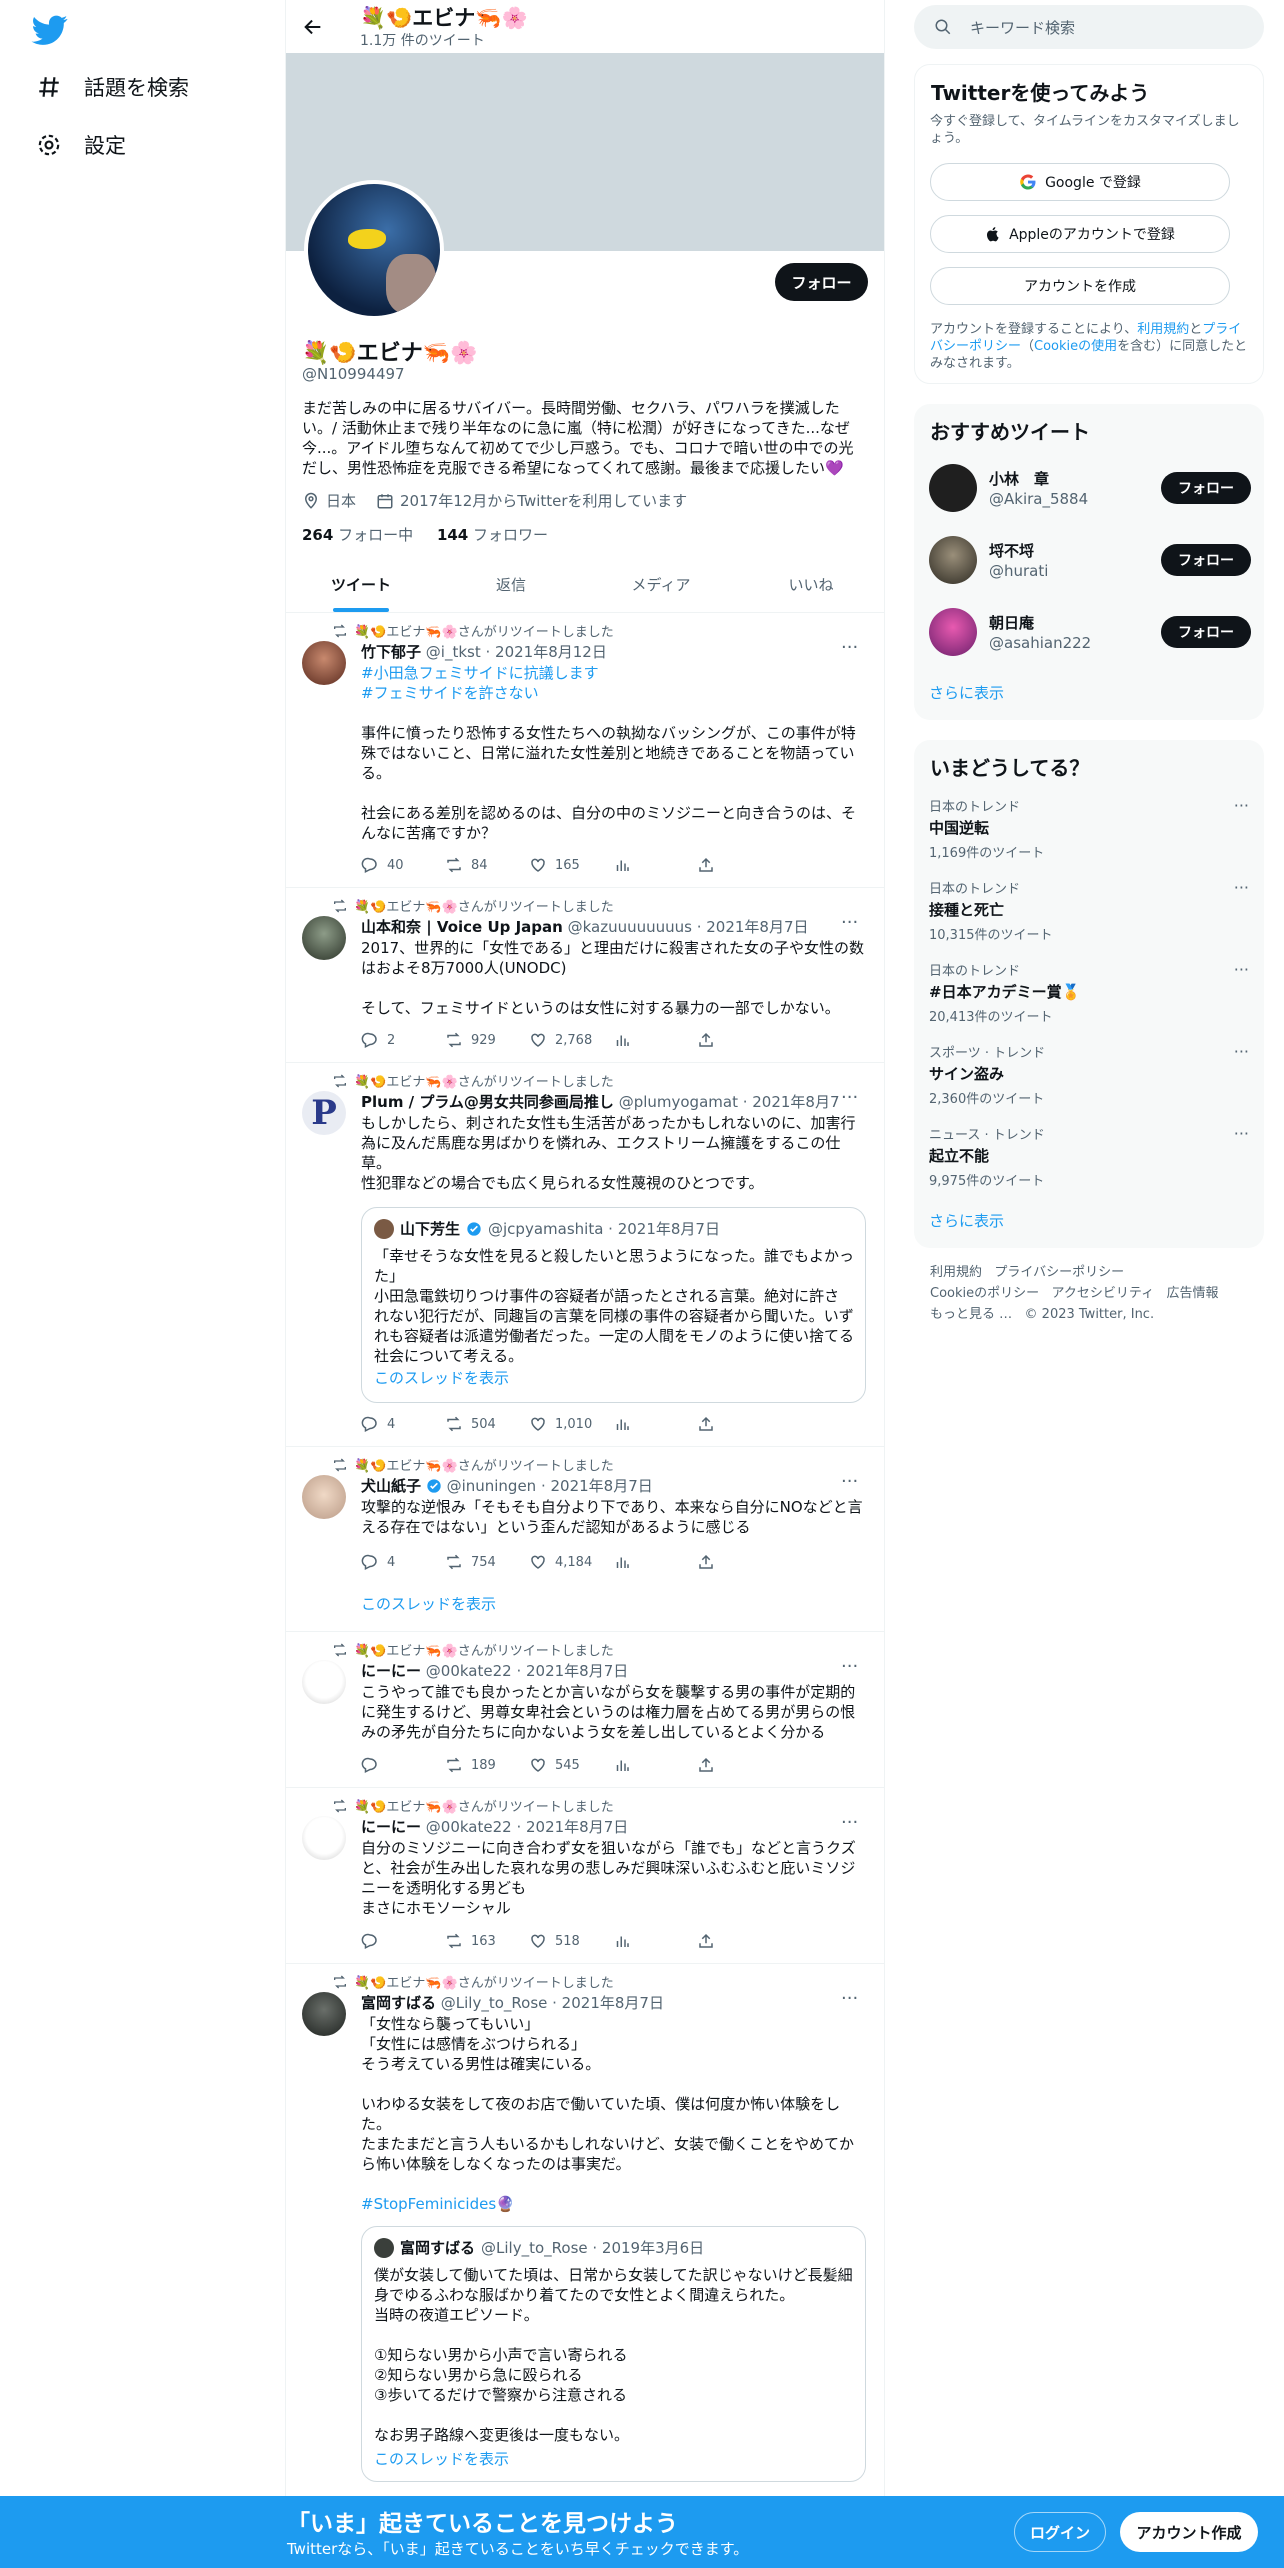  Describe the element at coordinates (487, 1040) in the screenshot. I see `retweet-button: 929` at that location.